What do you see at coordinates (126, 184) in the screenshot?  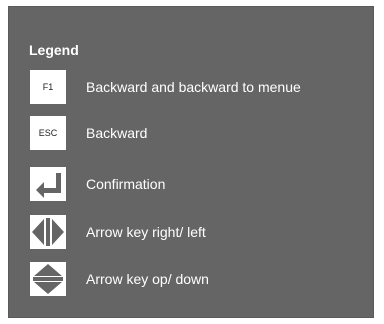 I see `legend-item-label: Confirmation` at bounding box center [126, 184].